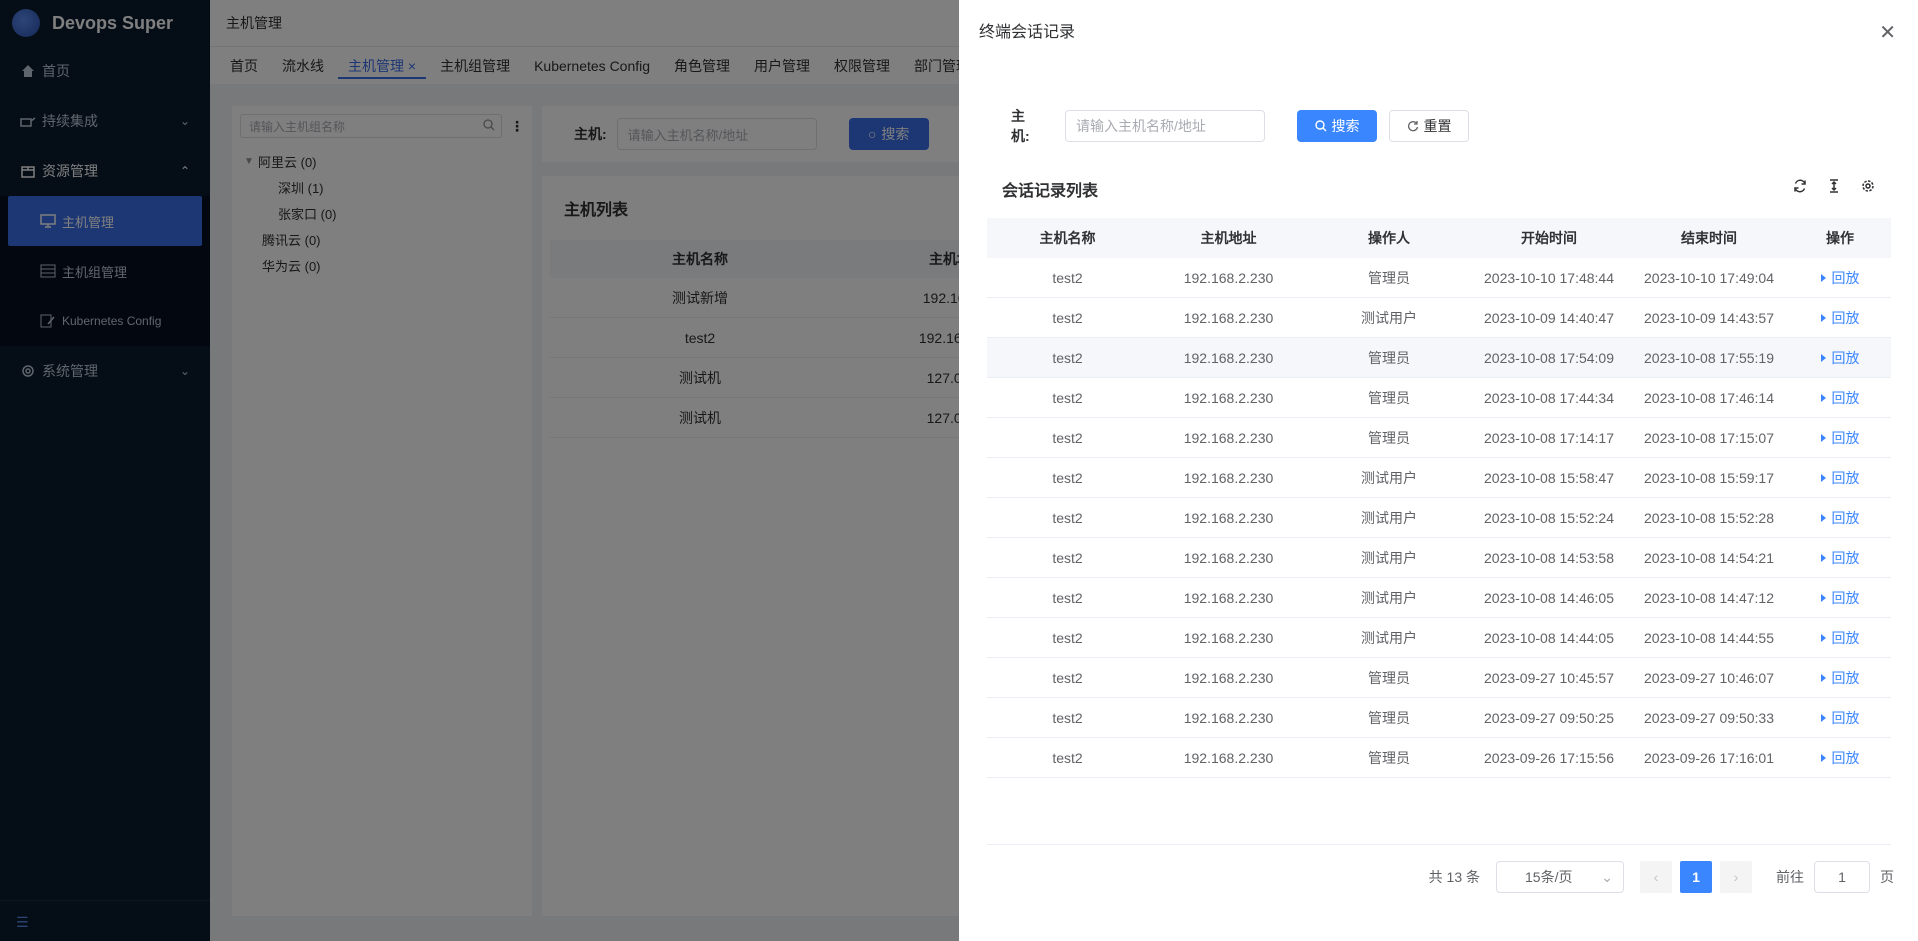 This screenshot has height=941, width=1918. What do you see at coordinates (1454, 877) in the screenshot?
I see `pagination-total: 共 13 条` at bounding box center [1454, 877].